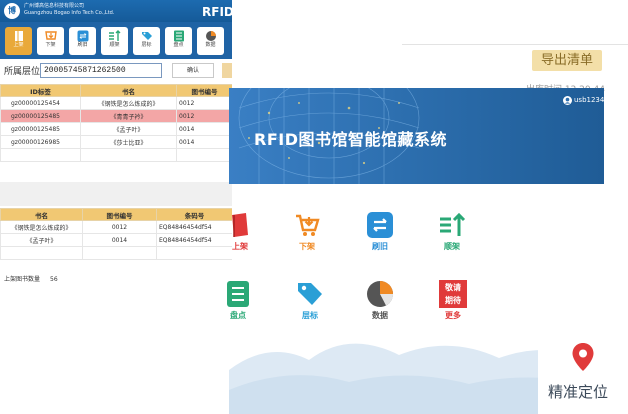 The width and height of the screenshot is (628, 414). I want to click on sort-icon, so click(114, 35).